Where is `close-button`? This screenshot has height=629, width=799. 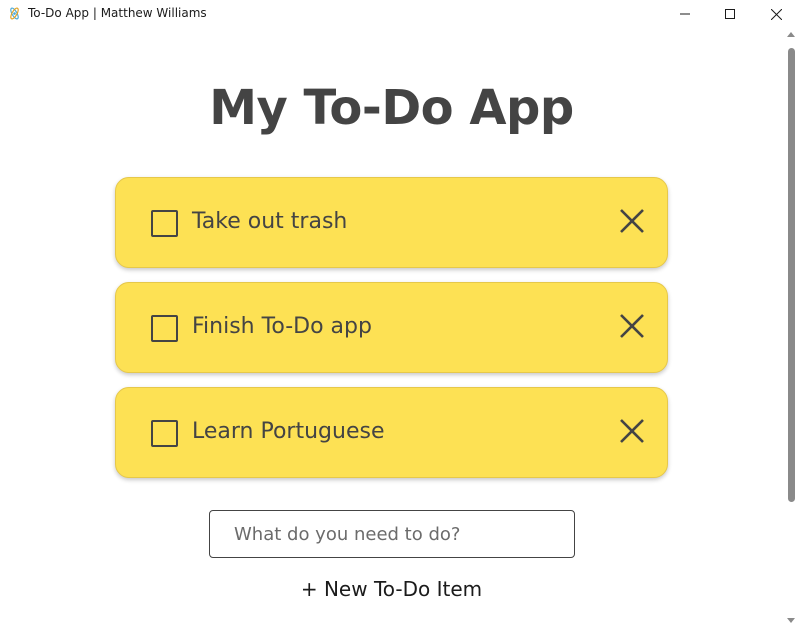 close-button is located at coordinates (776, 14).